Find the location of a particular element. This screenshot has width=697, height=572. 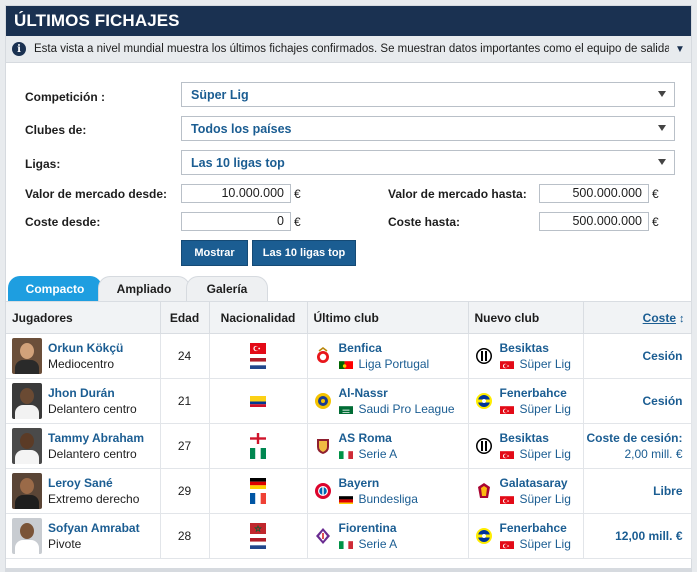

chevron-down-icon: ▼ is located at coordinates (680, 49).